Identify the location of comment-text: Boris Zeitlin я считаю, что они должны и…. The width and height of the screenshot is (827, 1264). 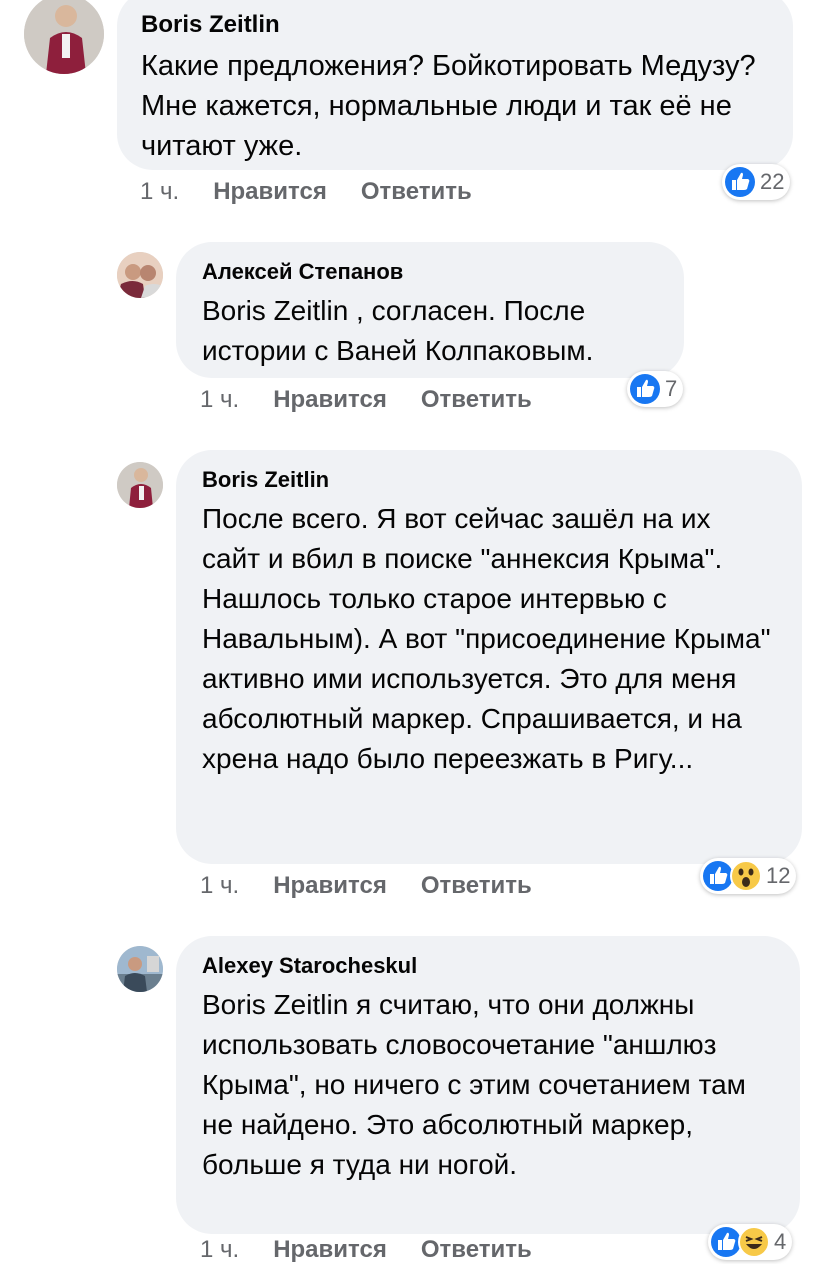
(474, 1084).